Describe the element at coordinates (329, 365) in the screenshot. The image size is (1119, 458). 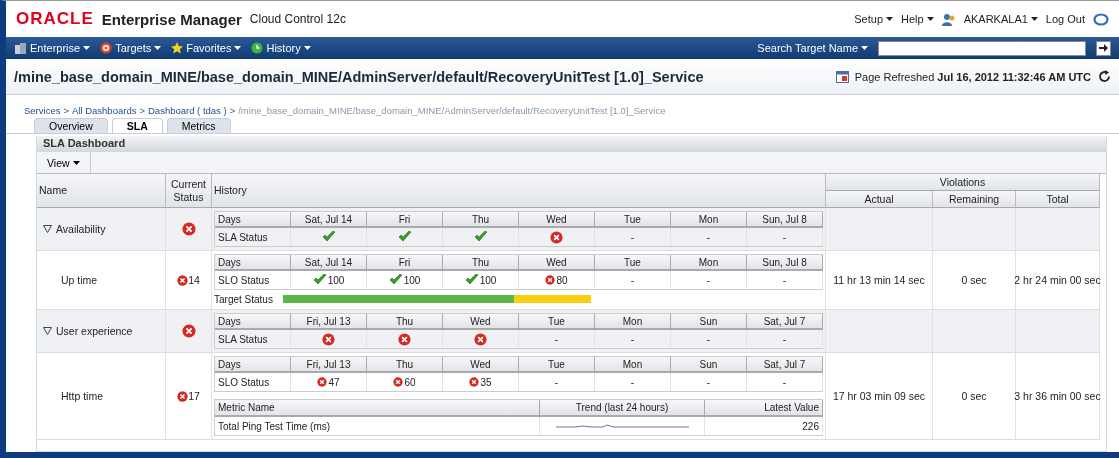
I see `column-header: Fri, Jul 13` at that location.